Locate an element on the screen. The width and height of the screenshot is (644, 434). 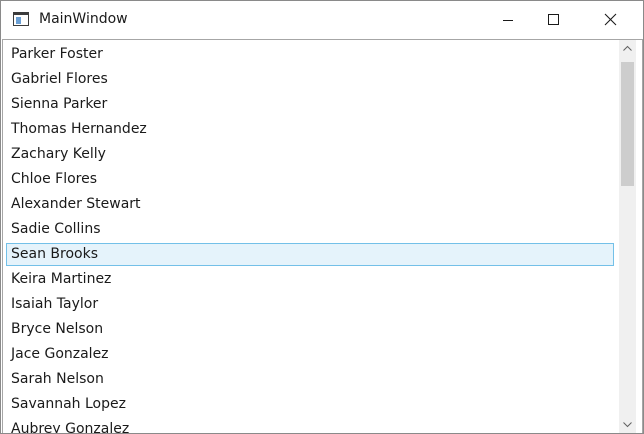
list-item: Zachary Kelly is located at coordinates (310, 154).